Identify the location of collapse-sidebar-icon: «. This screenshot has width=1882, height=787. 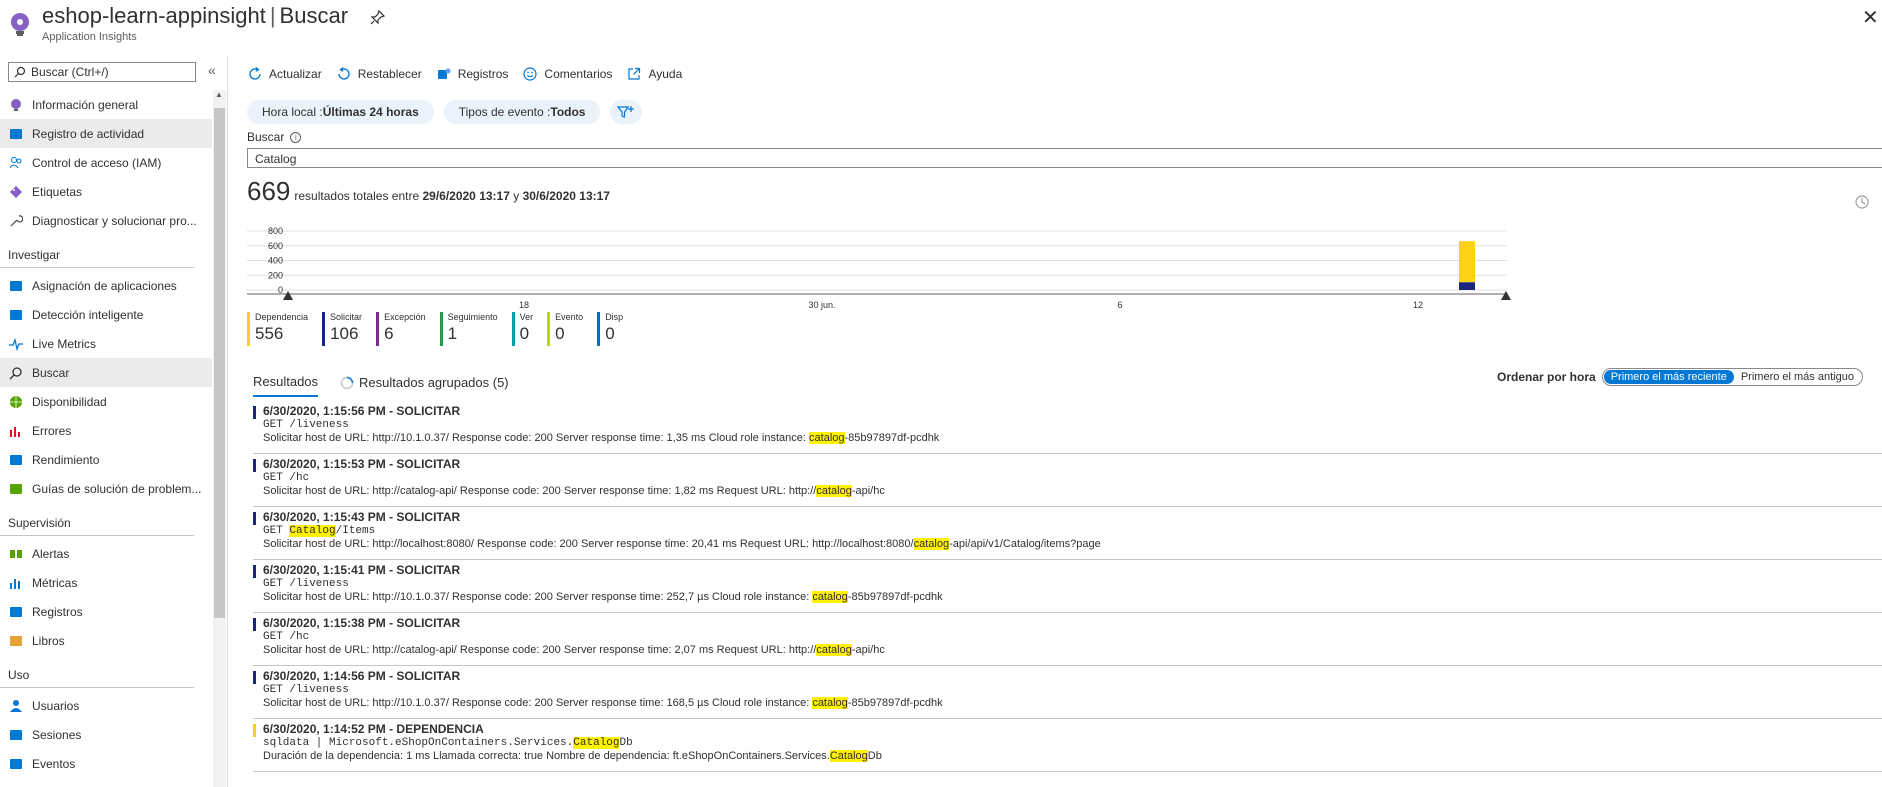
(212, 70).